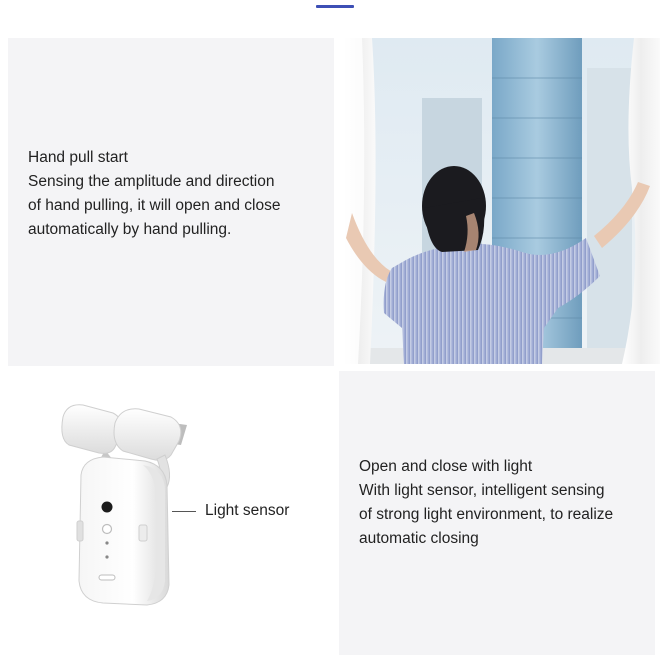 This screenshot has width=661, height=657. What do you see at coordinates (130, 229) in the screenshot?
I see `feature-line: automatically by hand pulling.` at bounding box center [130, 229].